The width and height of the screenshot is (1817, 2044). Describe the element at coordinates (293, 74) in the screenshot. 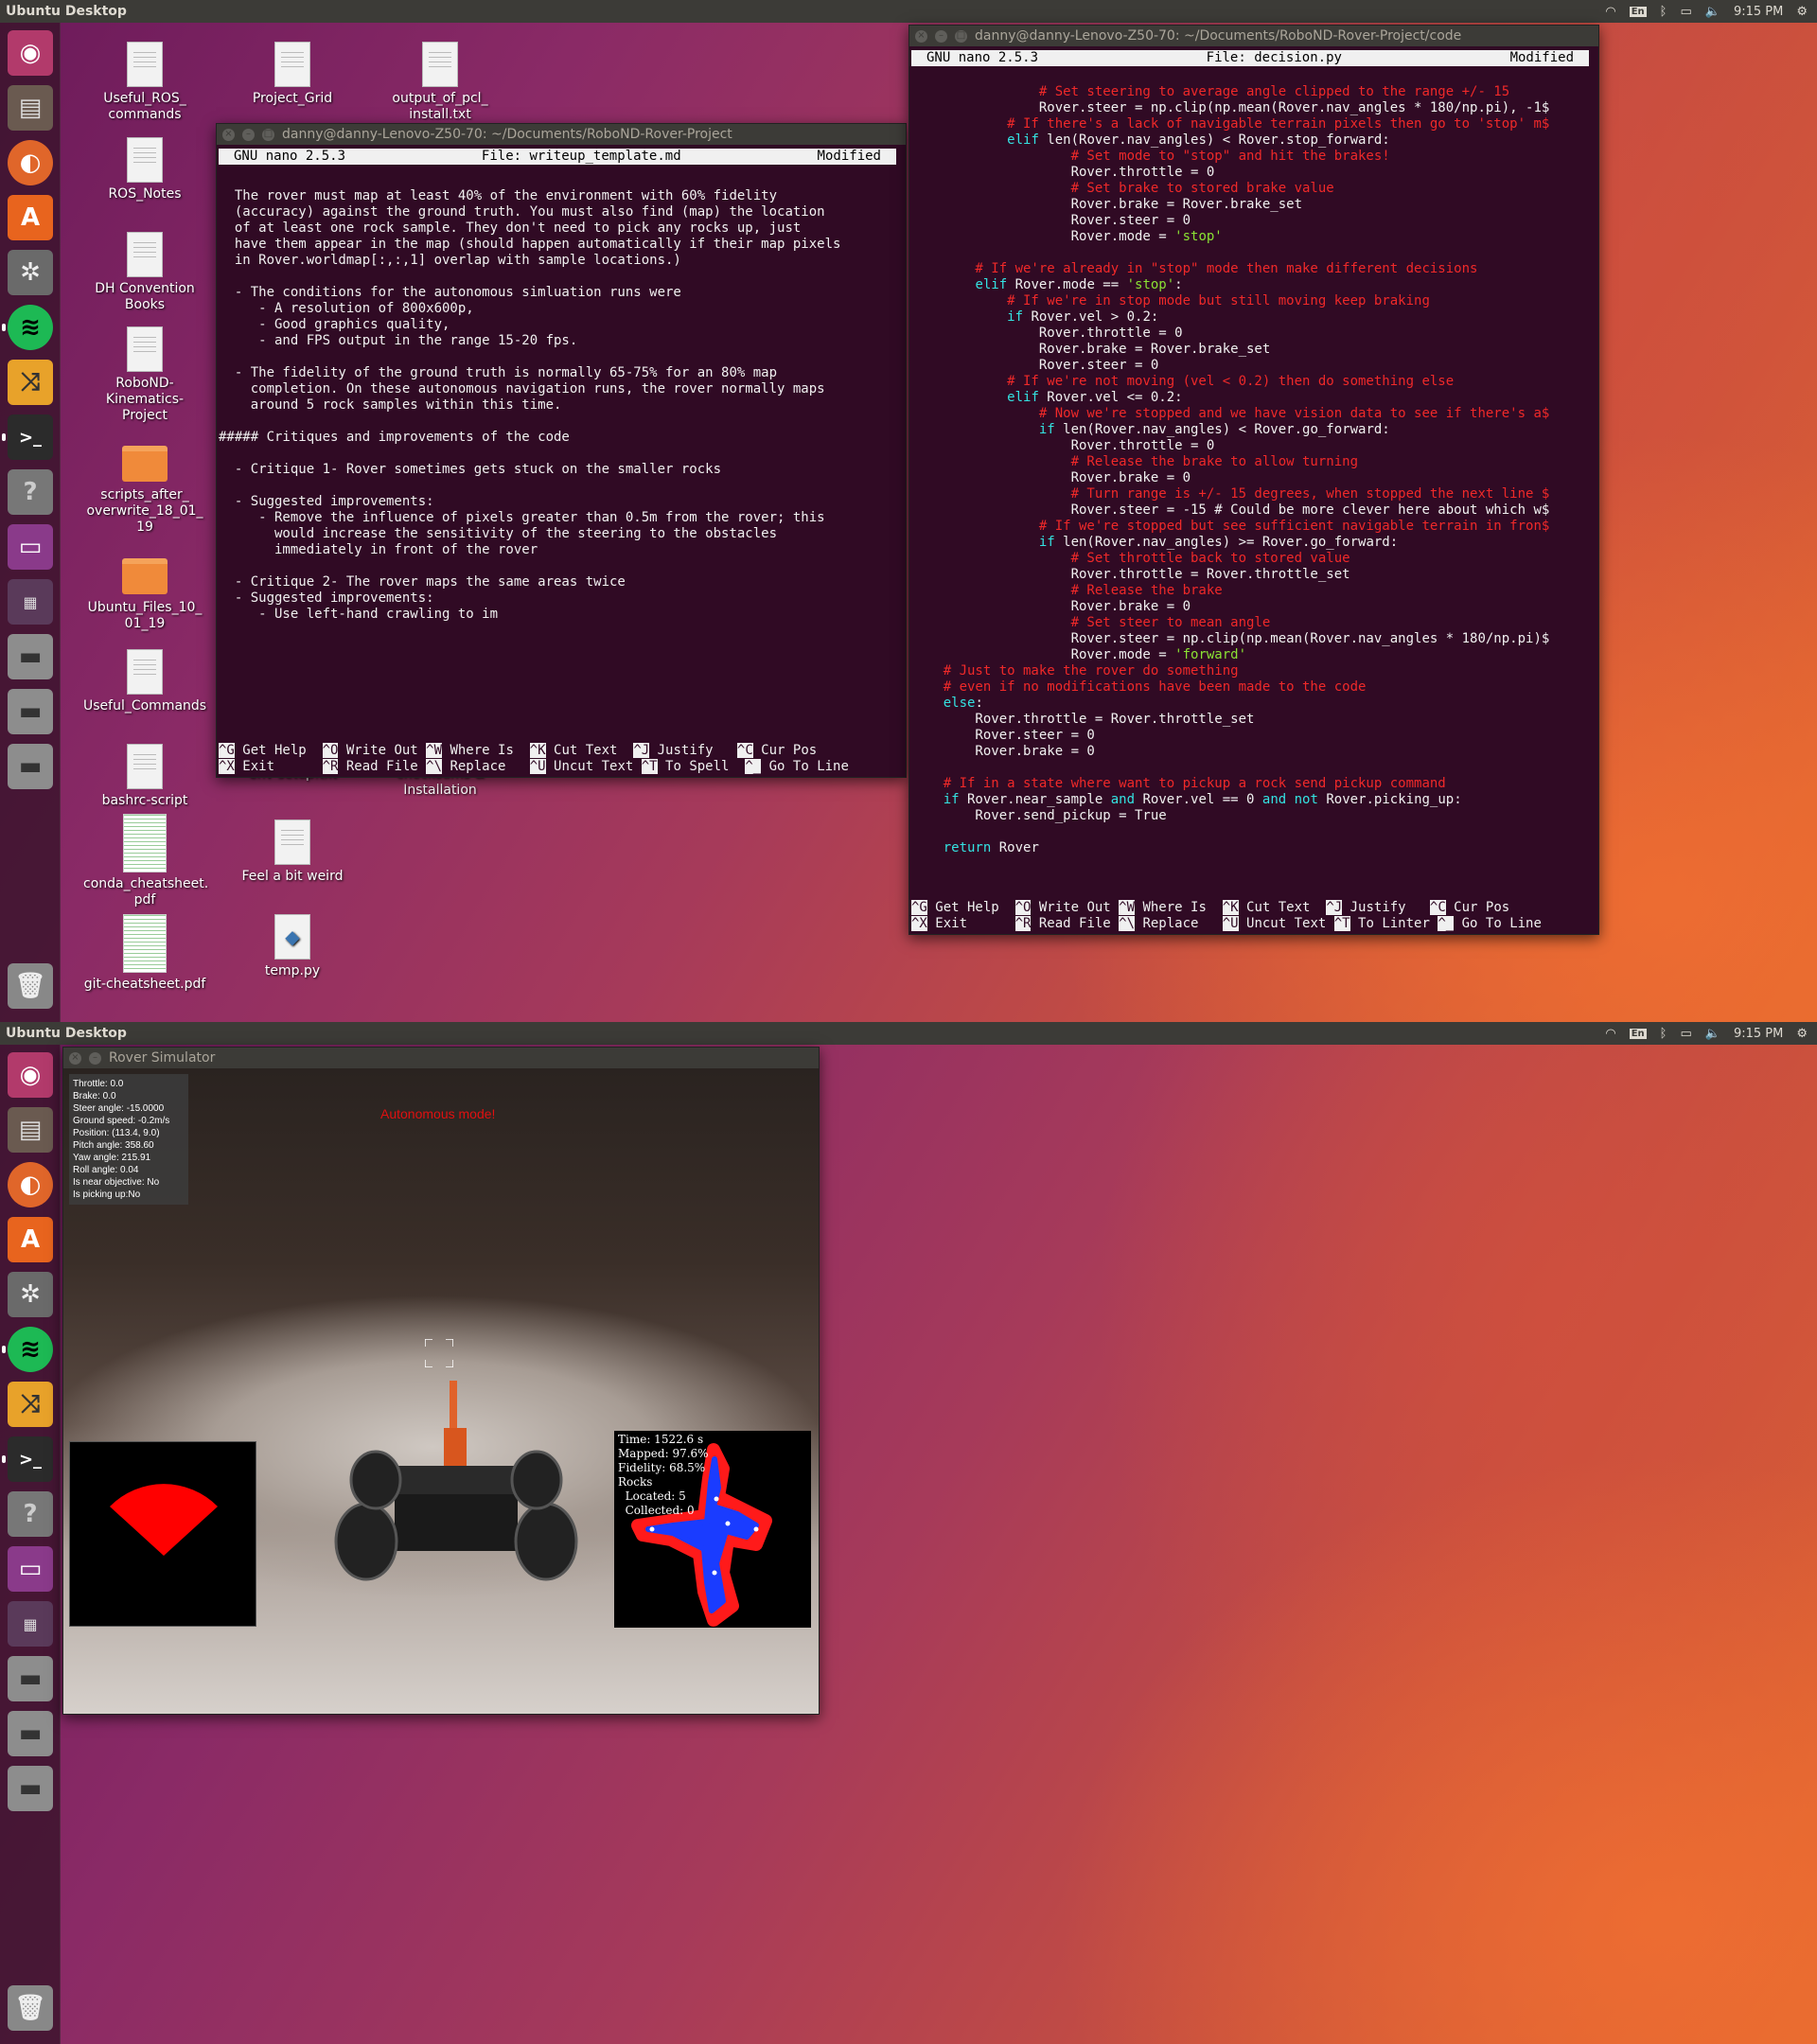

I see `desktop-icon: Project_Grid` at that location.